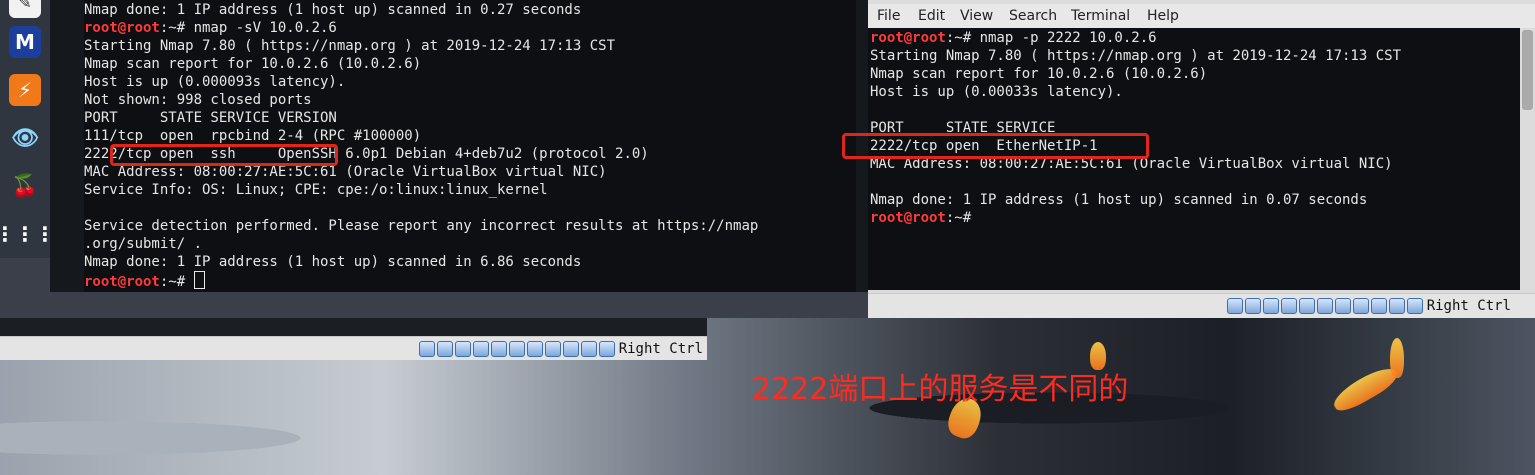  Describe the element at coordinates (1051, 38) in the screenshot. I see `terminal-command: :~# nmap -p 2222 10.0.2.6` at that location.